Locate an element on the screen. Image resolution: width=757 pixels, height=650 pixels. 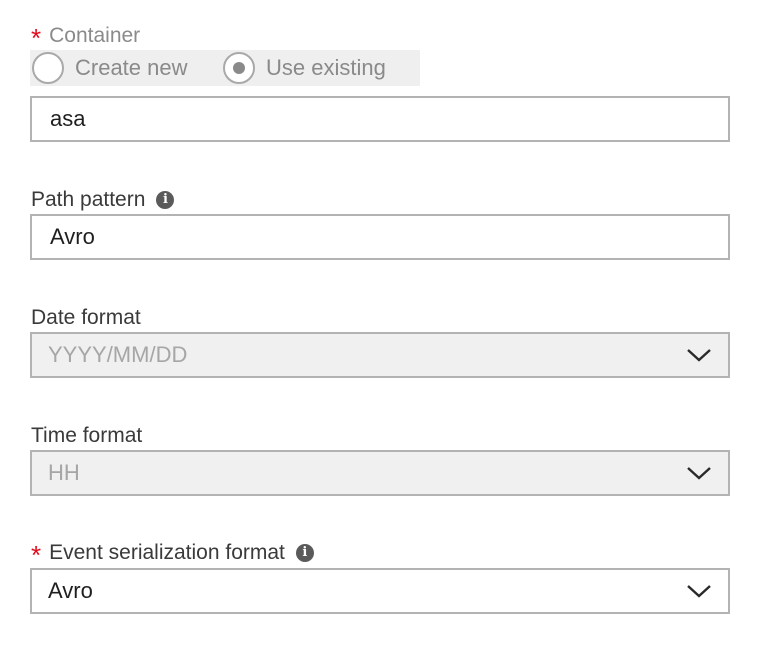
container-mode-radio-group: Create new Use existing is located at coordinates (225, 68).